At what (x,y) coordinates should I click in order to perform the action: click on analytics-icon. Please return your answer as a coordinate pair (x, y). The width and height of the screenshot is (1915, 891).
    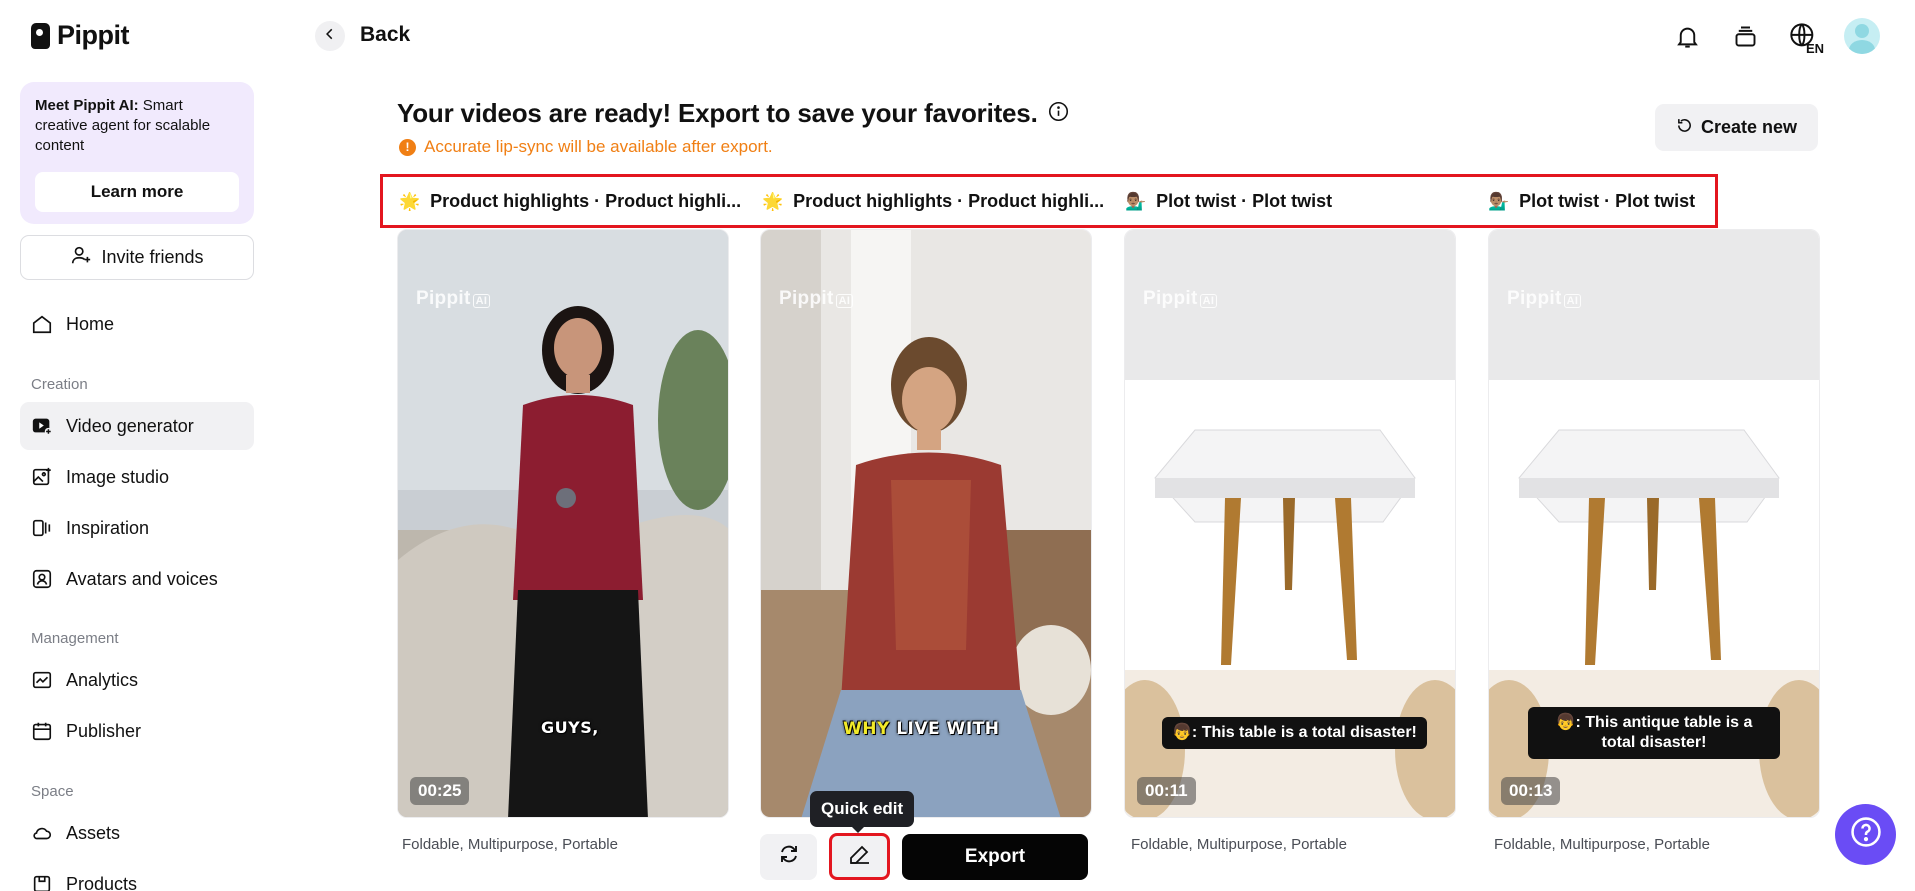
    Looking at the image, I should click on (42, 680).